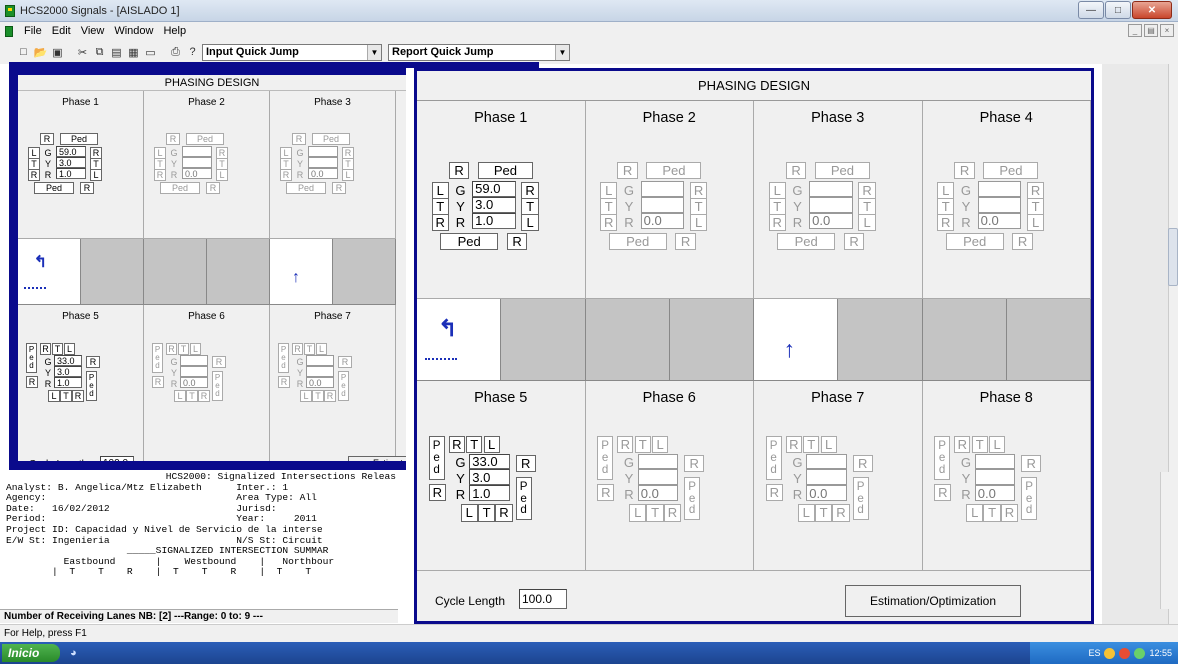 This screenshot has width=1178, height=664. Describe the element at coordinates (133, 52) in the screenshot. I see `grid-icon: ▦` at that location.